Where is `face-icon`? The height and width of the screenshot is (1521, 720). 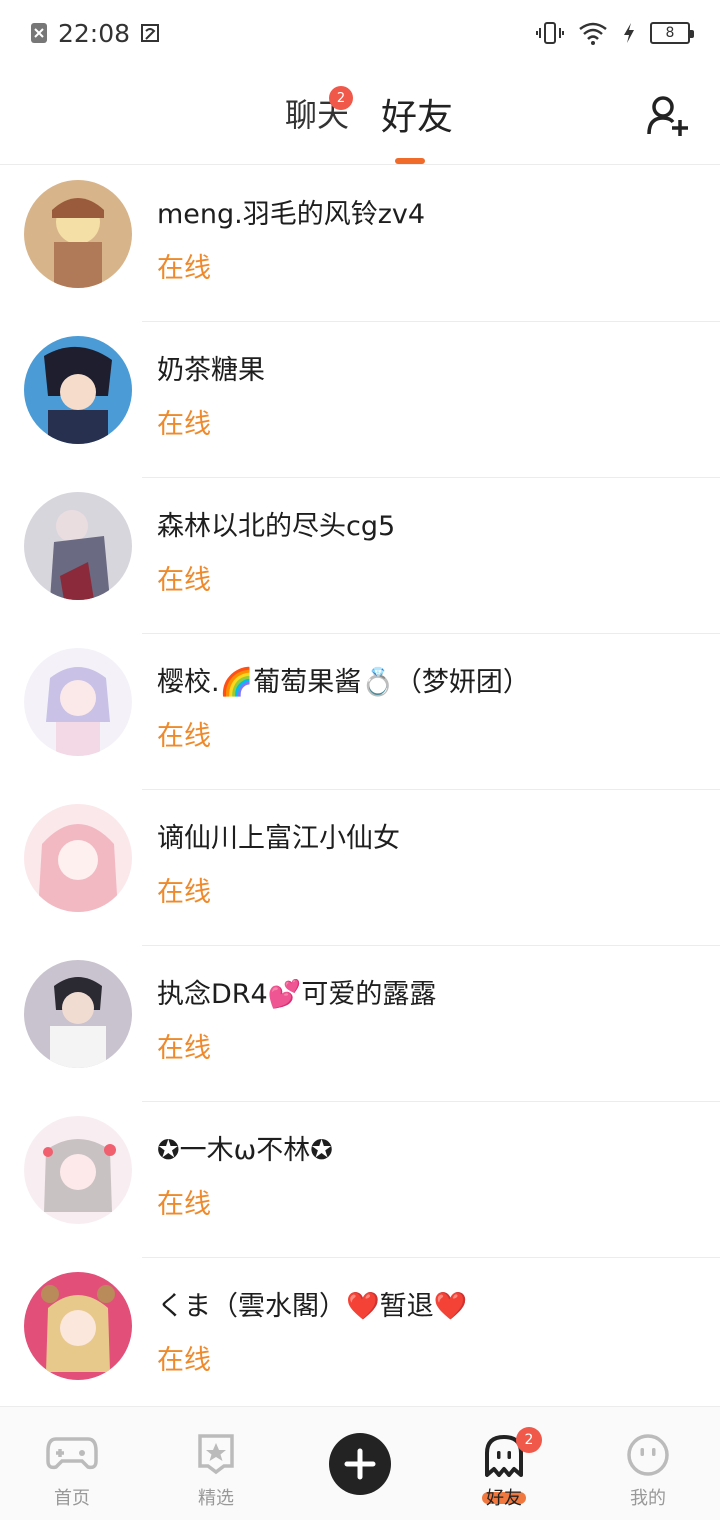
face-icon is located at coordinates (648, 1455).